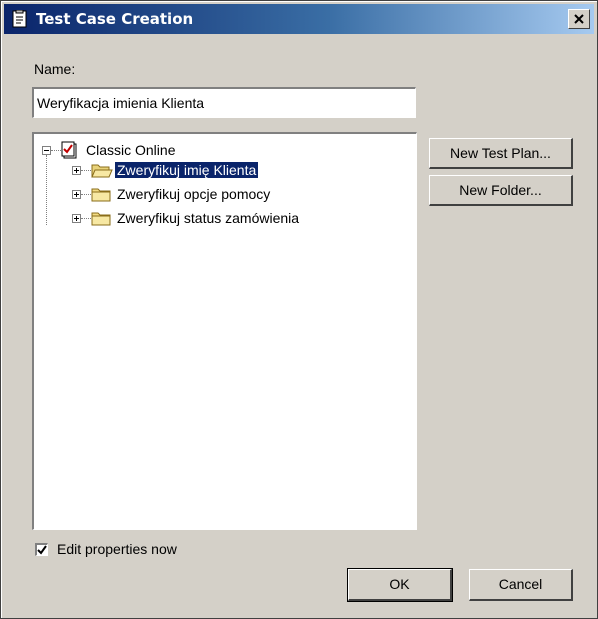  I want to click on tree-item: Zweryfikuj imię Klienta, so click(233, 171).